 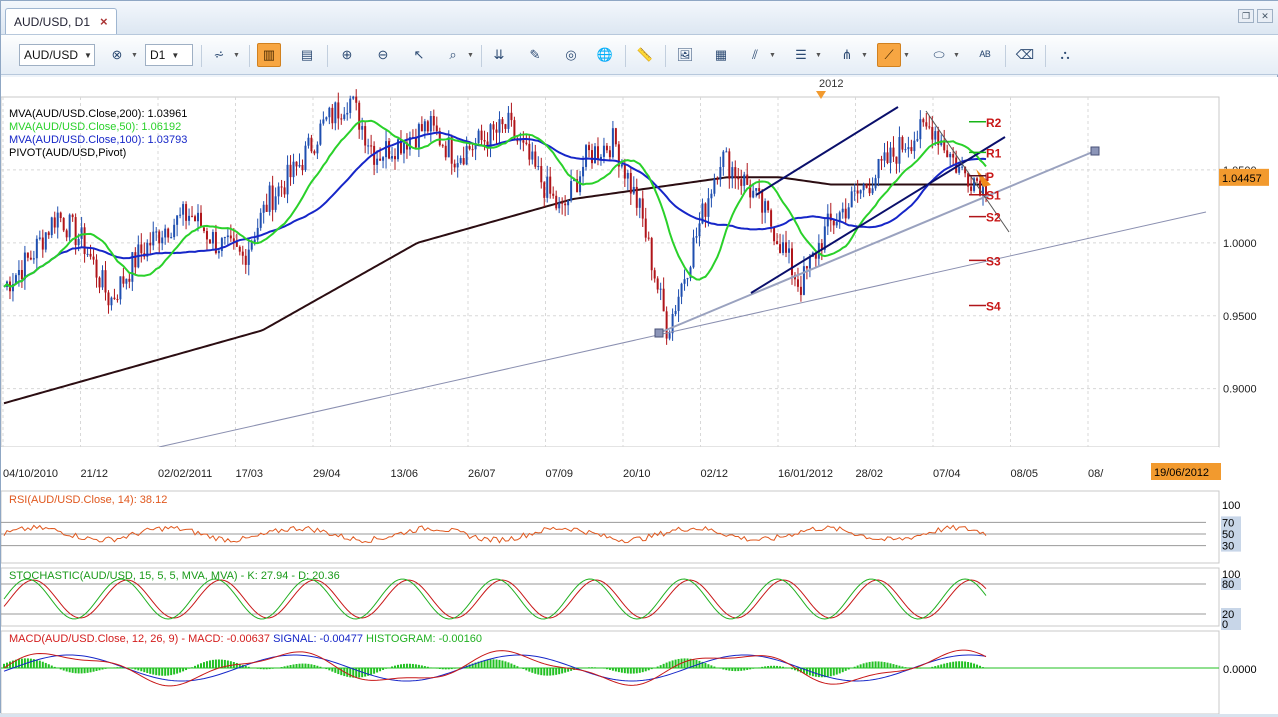 I want to click on history-button: ◎, so click(x=571, y=55).